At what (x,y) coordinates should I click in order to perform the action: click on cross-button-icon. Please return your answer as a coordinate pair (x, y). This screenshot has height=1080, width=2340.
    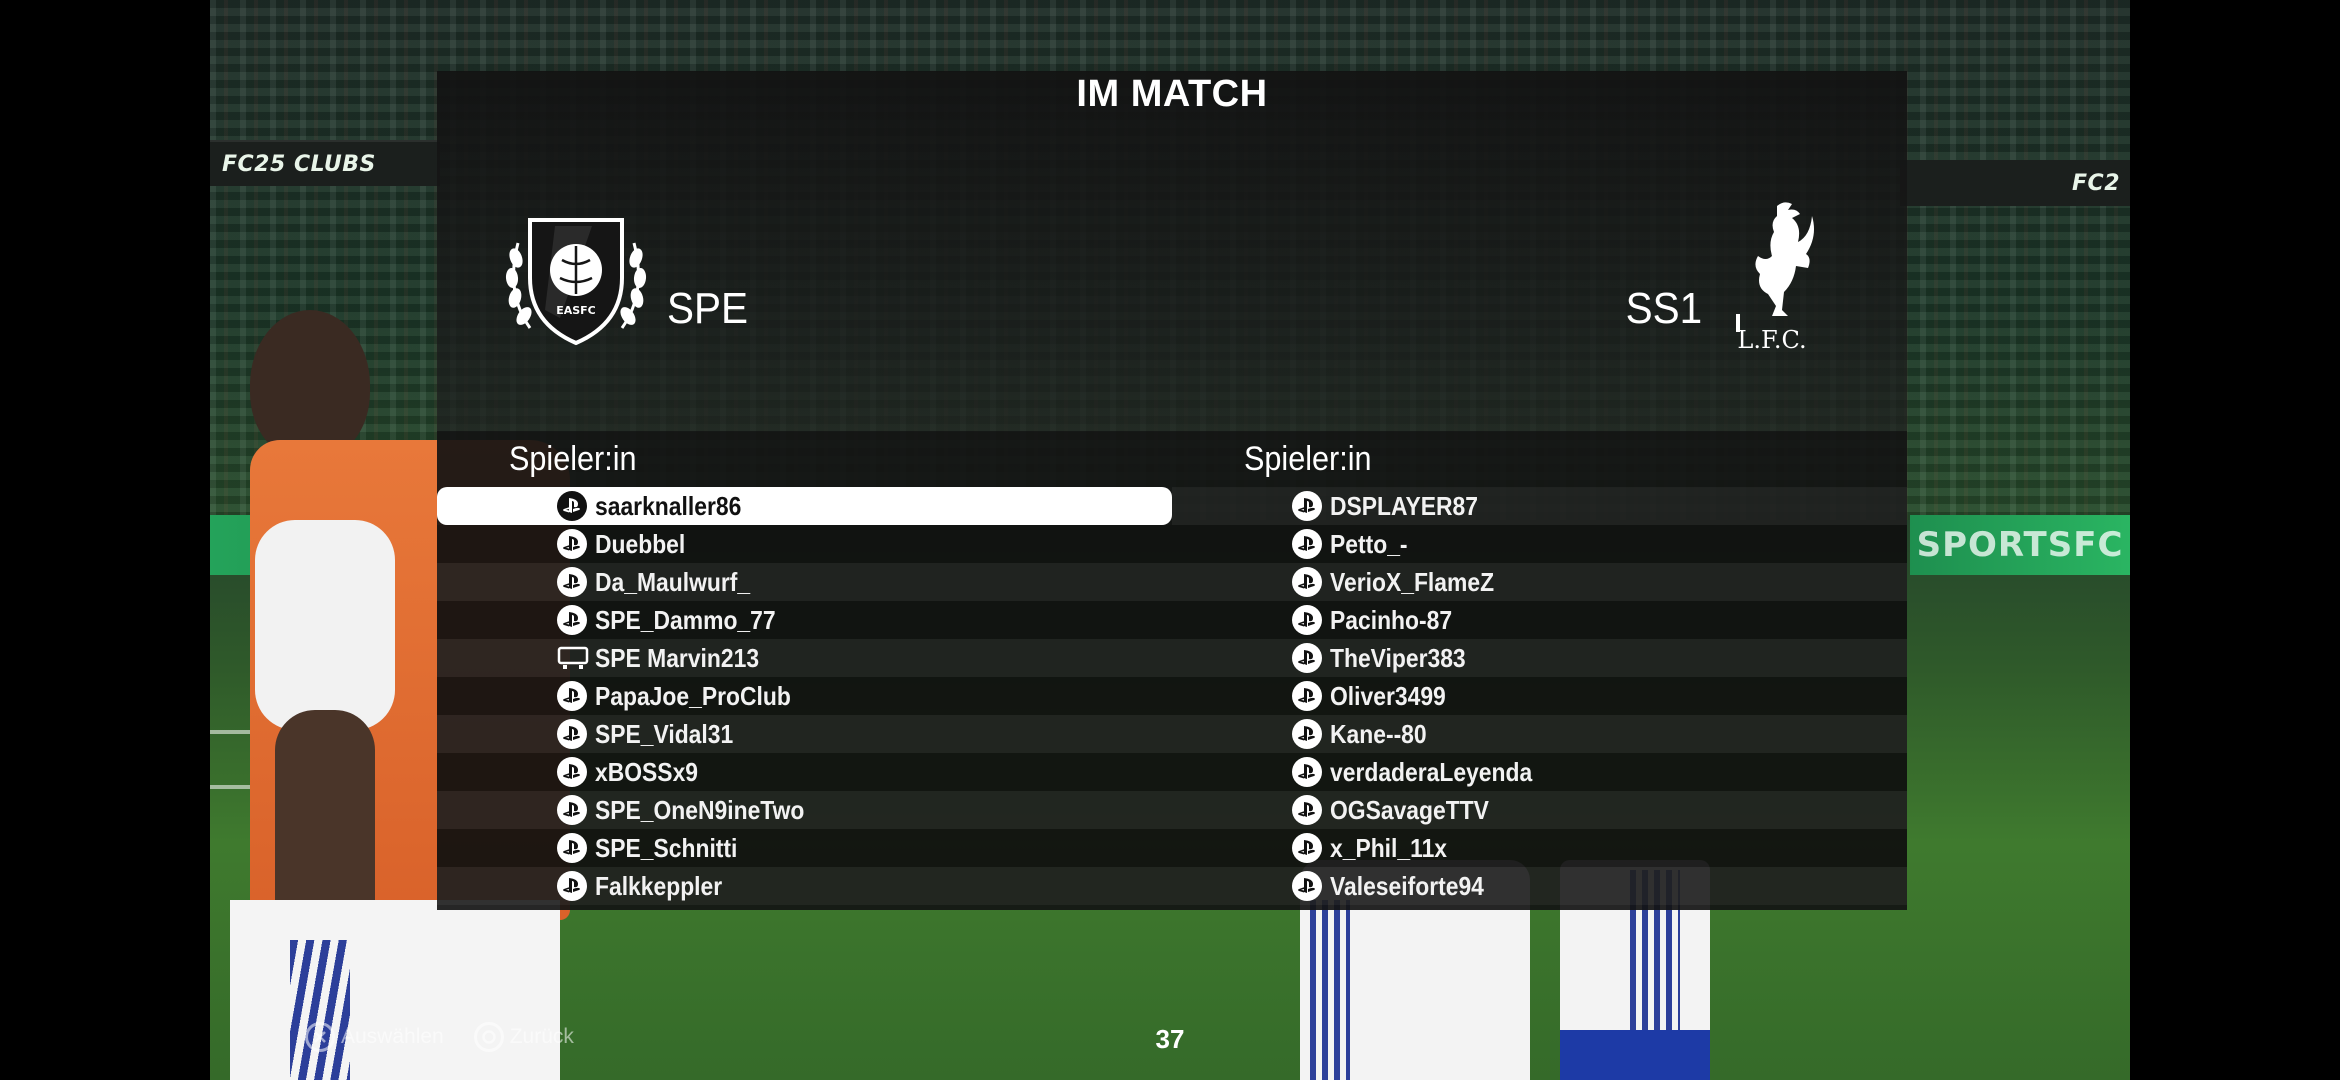
    Looking at the image, I should click on (320, 1037).